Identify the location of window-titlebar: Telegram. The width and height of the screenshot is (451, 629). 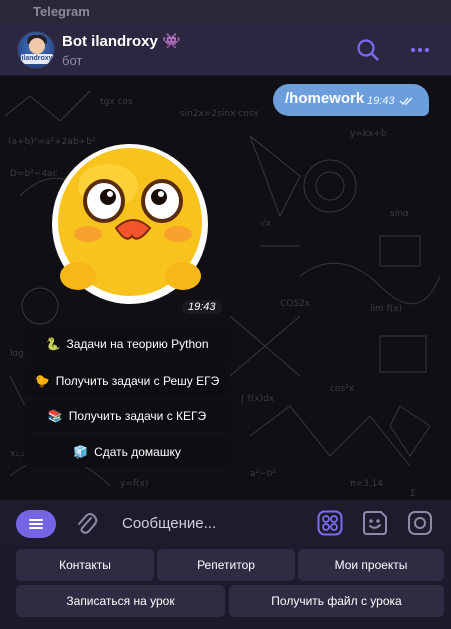
(225, 12).